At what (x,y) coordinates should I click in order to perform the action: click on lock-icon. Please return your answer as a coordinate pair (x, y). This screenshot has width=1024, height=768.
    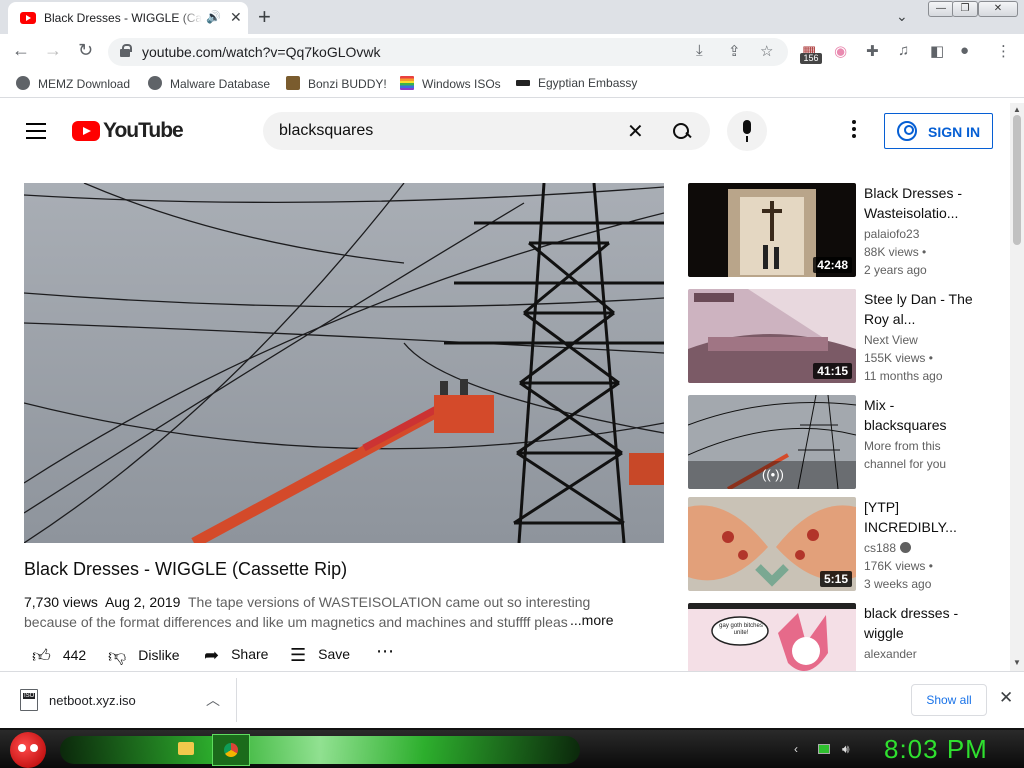
    Looking at the image, I should click on (126, 50).